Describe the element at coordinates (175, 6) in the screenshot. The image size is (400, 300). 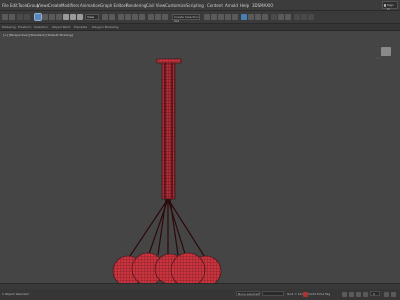
I see `menu-customize: Customize` at that location.